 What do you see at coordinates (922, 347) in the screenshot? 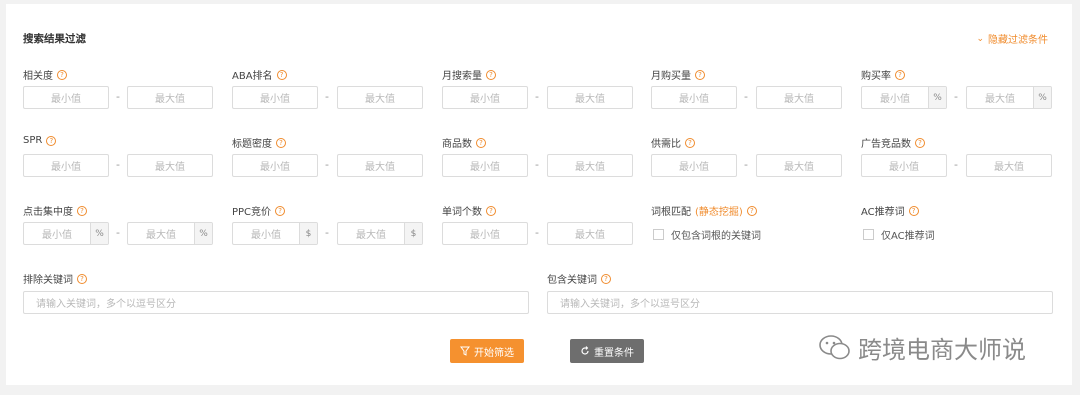
I see `watermark: 跨境电商大师说` at bounding box center [922, 347].